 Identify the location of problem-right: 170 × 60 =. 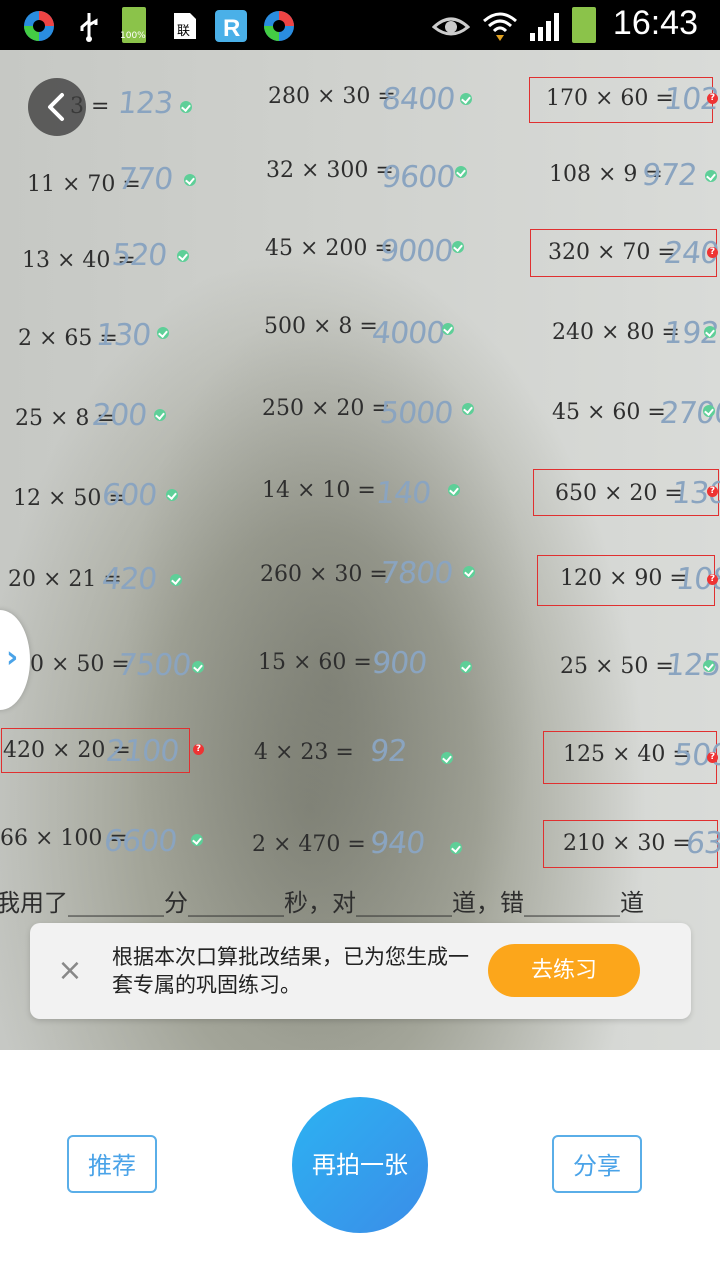
(610, 98).